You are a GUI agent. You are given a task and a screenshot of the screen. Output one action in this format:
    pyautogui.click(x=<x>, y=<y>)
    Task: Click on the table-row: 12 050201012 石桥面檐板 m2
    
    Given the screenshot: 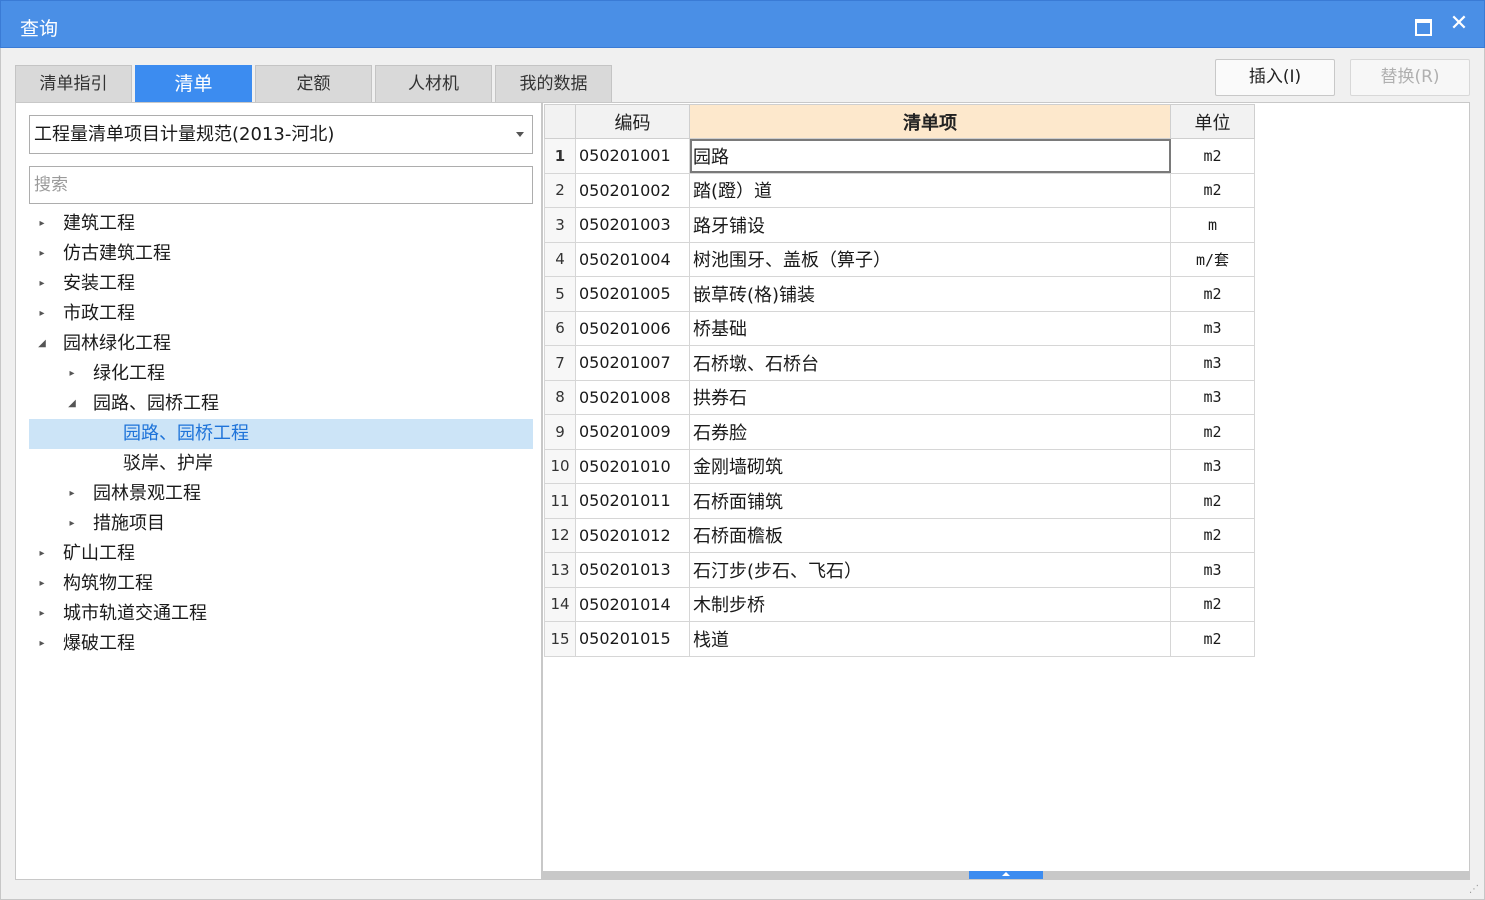 What is the action you would take?
    pyautogui.click(x=899, y=535)
    